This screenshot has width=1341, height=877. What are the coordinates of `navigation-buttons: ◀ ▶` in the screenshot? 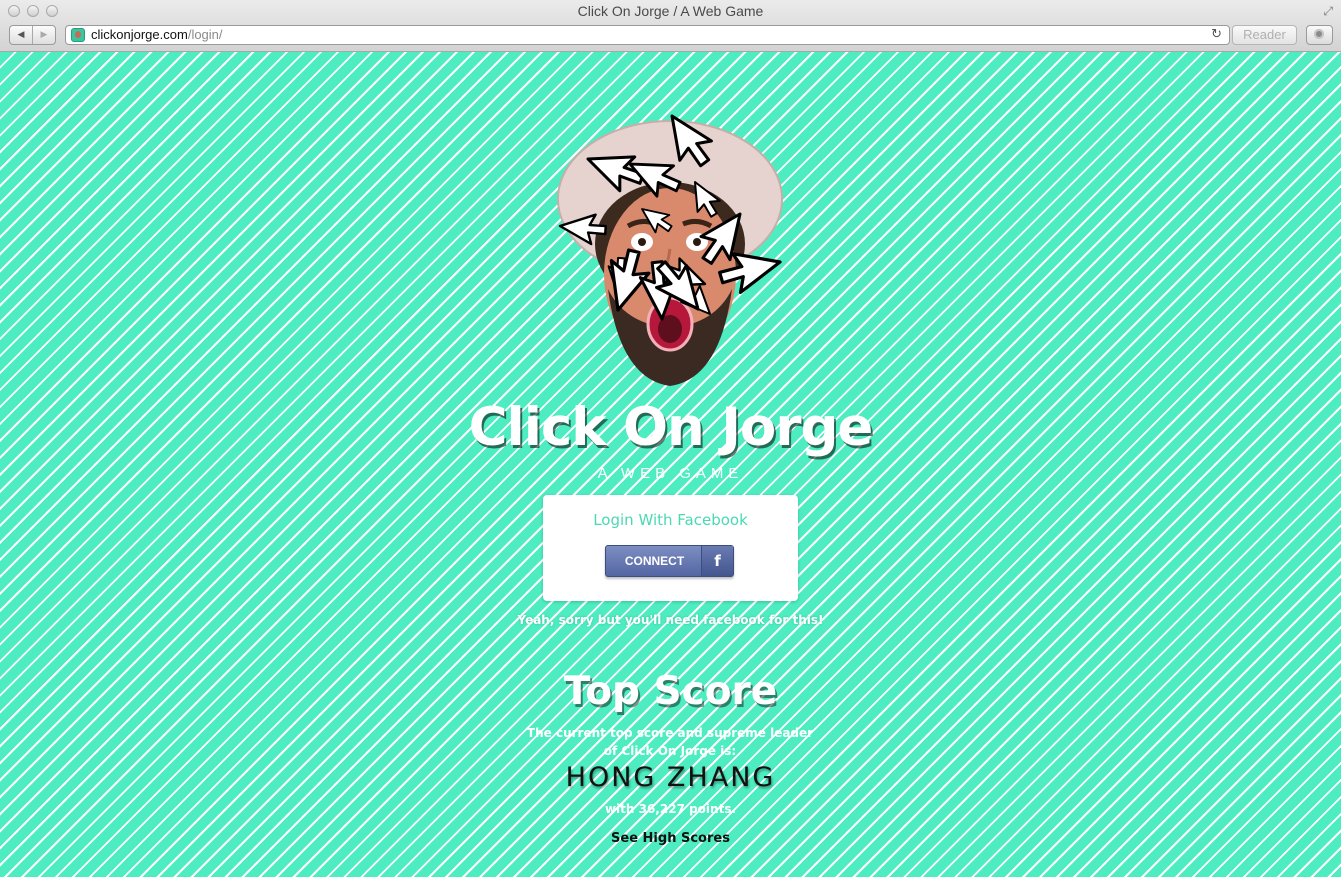 It's located at (32, 35).